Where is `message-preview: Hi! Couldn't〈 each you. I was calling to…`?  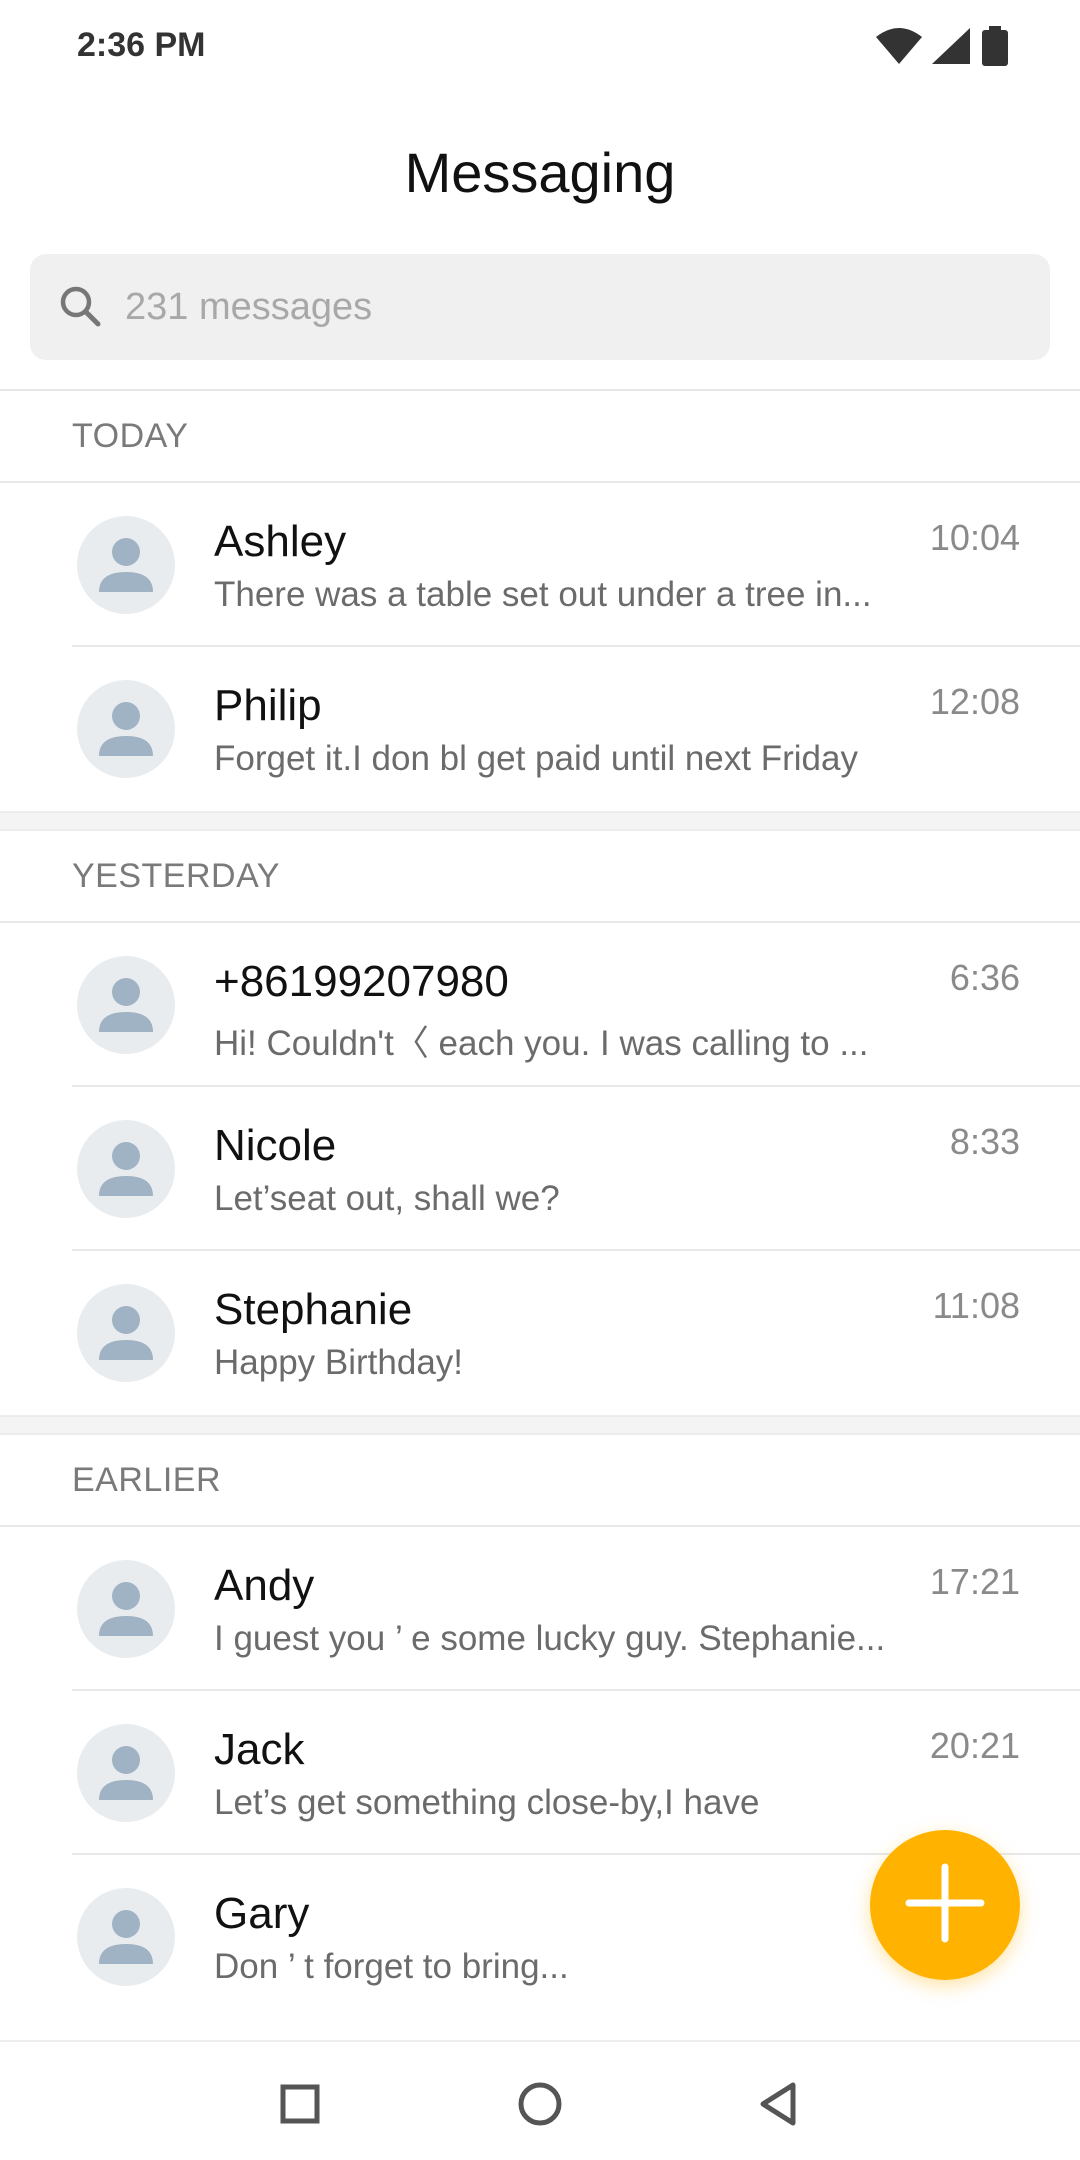
message-preview: Hi! Couldn't〈 each you. I was calling to… is located at coordinates (541, 1043).